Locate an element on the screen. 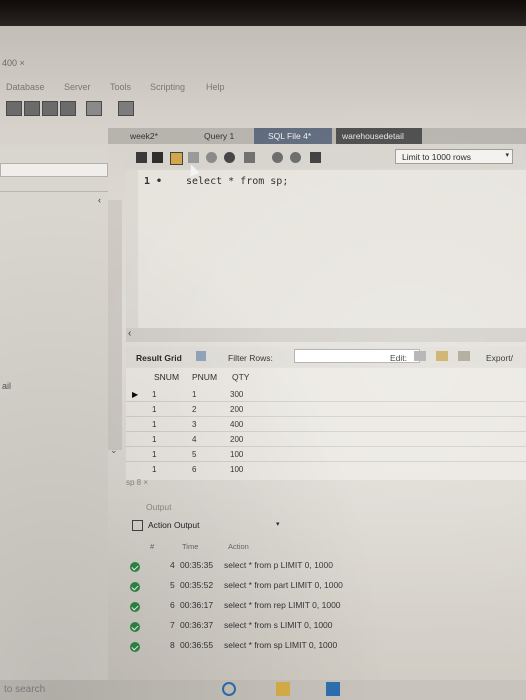 The height and width of the screenshot is (700, 526). main-toolbar is located at coordinates (263, 109).